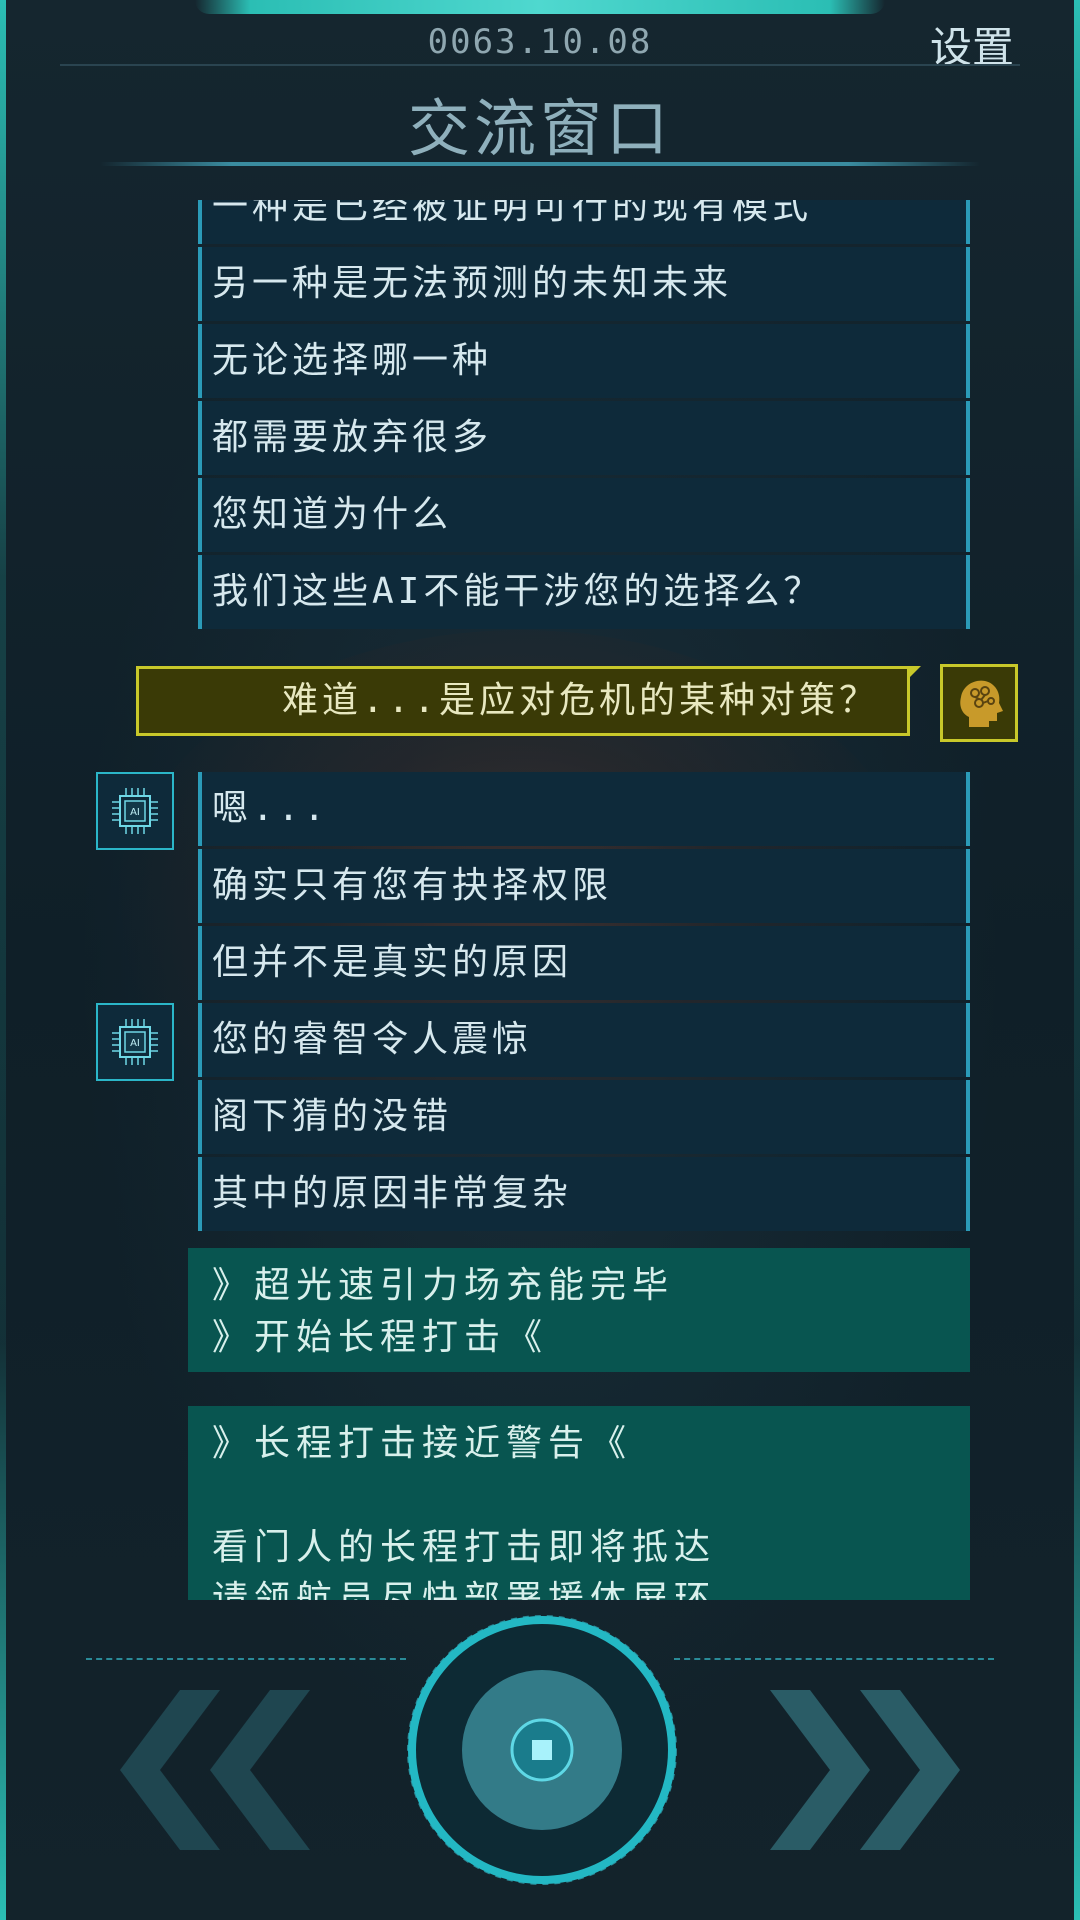 The width and height of the screenshot is (1080, 1920). Describe the element at coordinates (584, 592) in the screenshot. I see `chat-message: 我们这些AI不能干涉您的选择么？` at that location.